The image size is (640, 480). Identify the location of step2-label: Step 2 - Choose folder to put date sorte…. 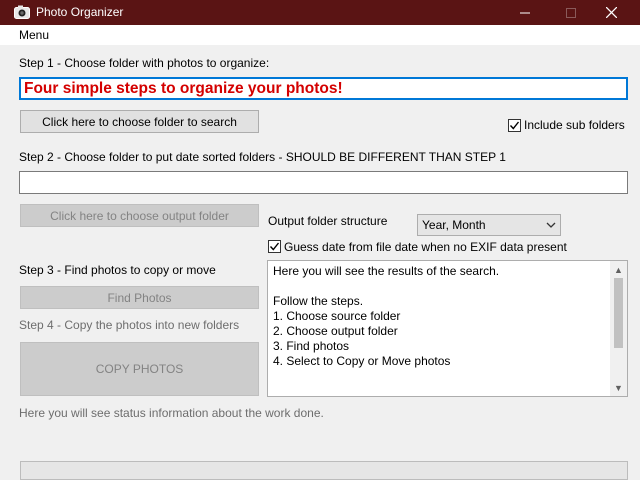
(262, 157).